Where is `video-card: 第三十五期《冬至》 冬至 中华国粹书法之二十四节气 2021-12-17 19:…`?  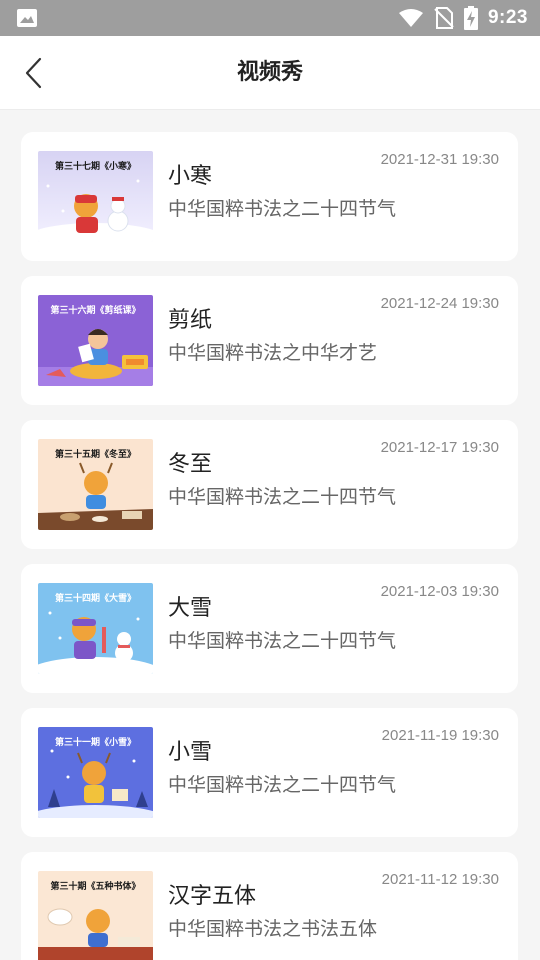
video-card: 第三十五期《冬至》 冬至 中华国粹书法之二十四节气 2021-12-17 19:… is located at coordinates (269, 484).